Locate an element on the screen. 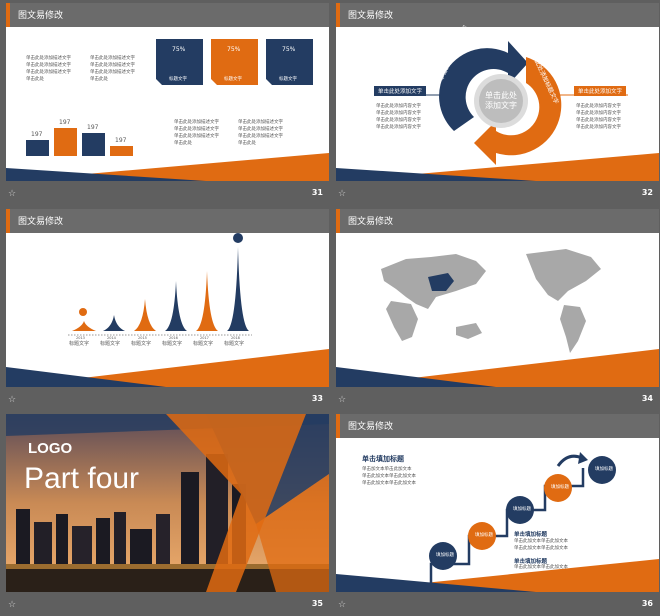 This screenshot has width=660, height=616. text-block-left: 单击此处添加描述文字 单击此处添加描述文字 单击此处添加描述文字 单击此处 is located at coordinates (48, 69).